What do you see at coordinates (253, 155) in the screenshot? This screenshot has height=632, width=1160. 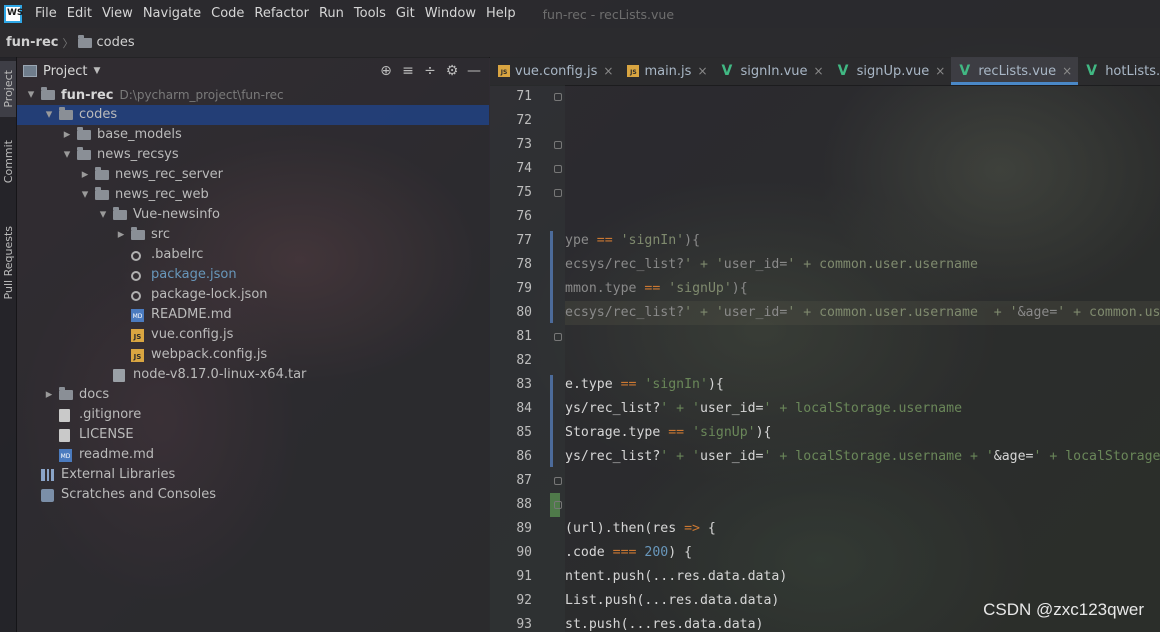 I see `tree-item: ▾ news_recsys` at bounding box center [253, 155].